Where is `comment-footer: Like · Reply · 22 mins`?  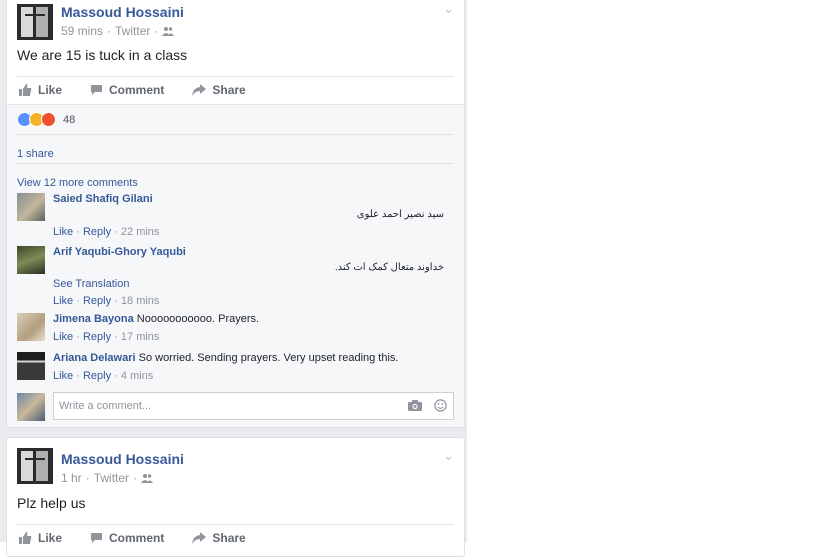
comment-footer: Like · Reply · 22 mins is located at coordinates (106, 232).